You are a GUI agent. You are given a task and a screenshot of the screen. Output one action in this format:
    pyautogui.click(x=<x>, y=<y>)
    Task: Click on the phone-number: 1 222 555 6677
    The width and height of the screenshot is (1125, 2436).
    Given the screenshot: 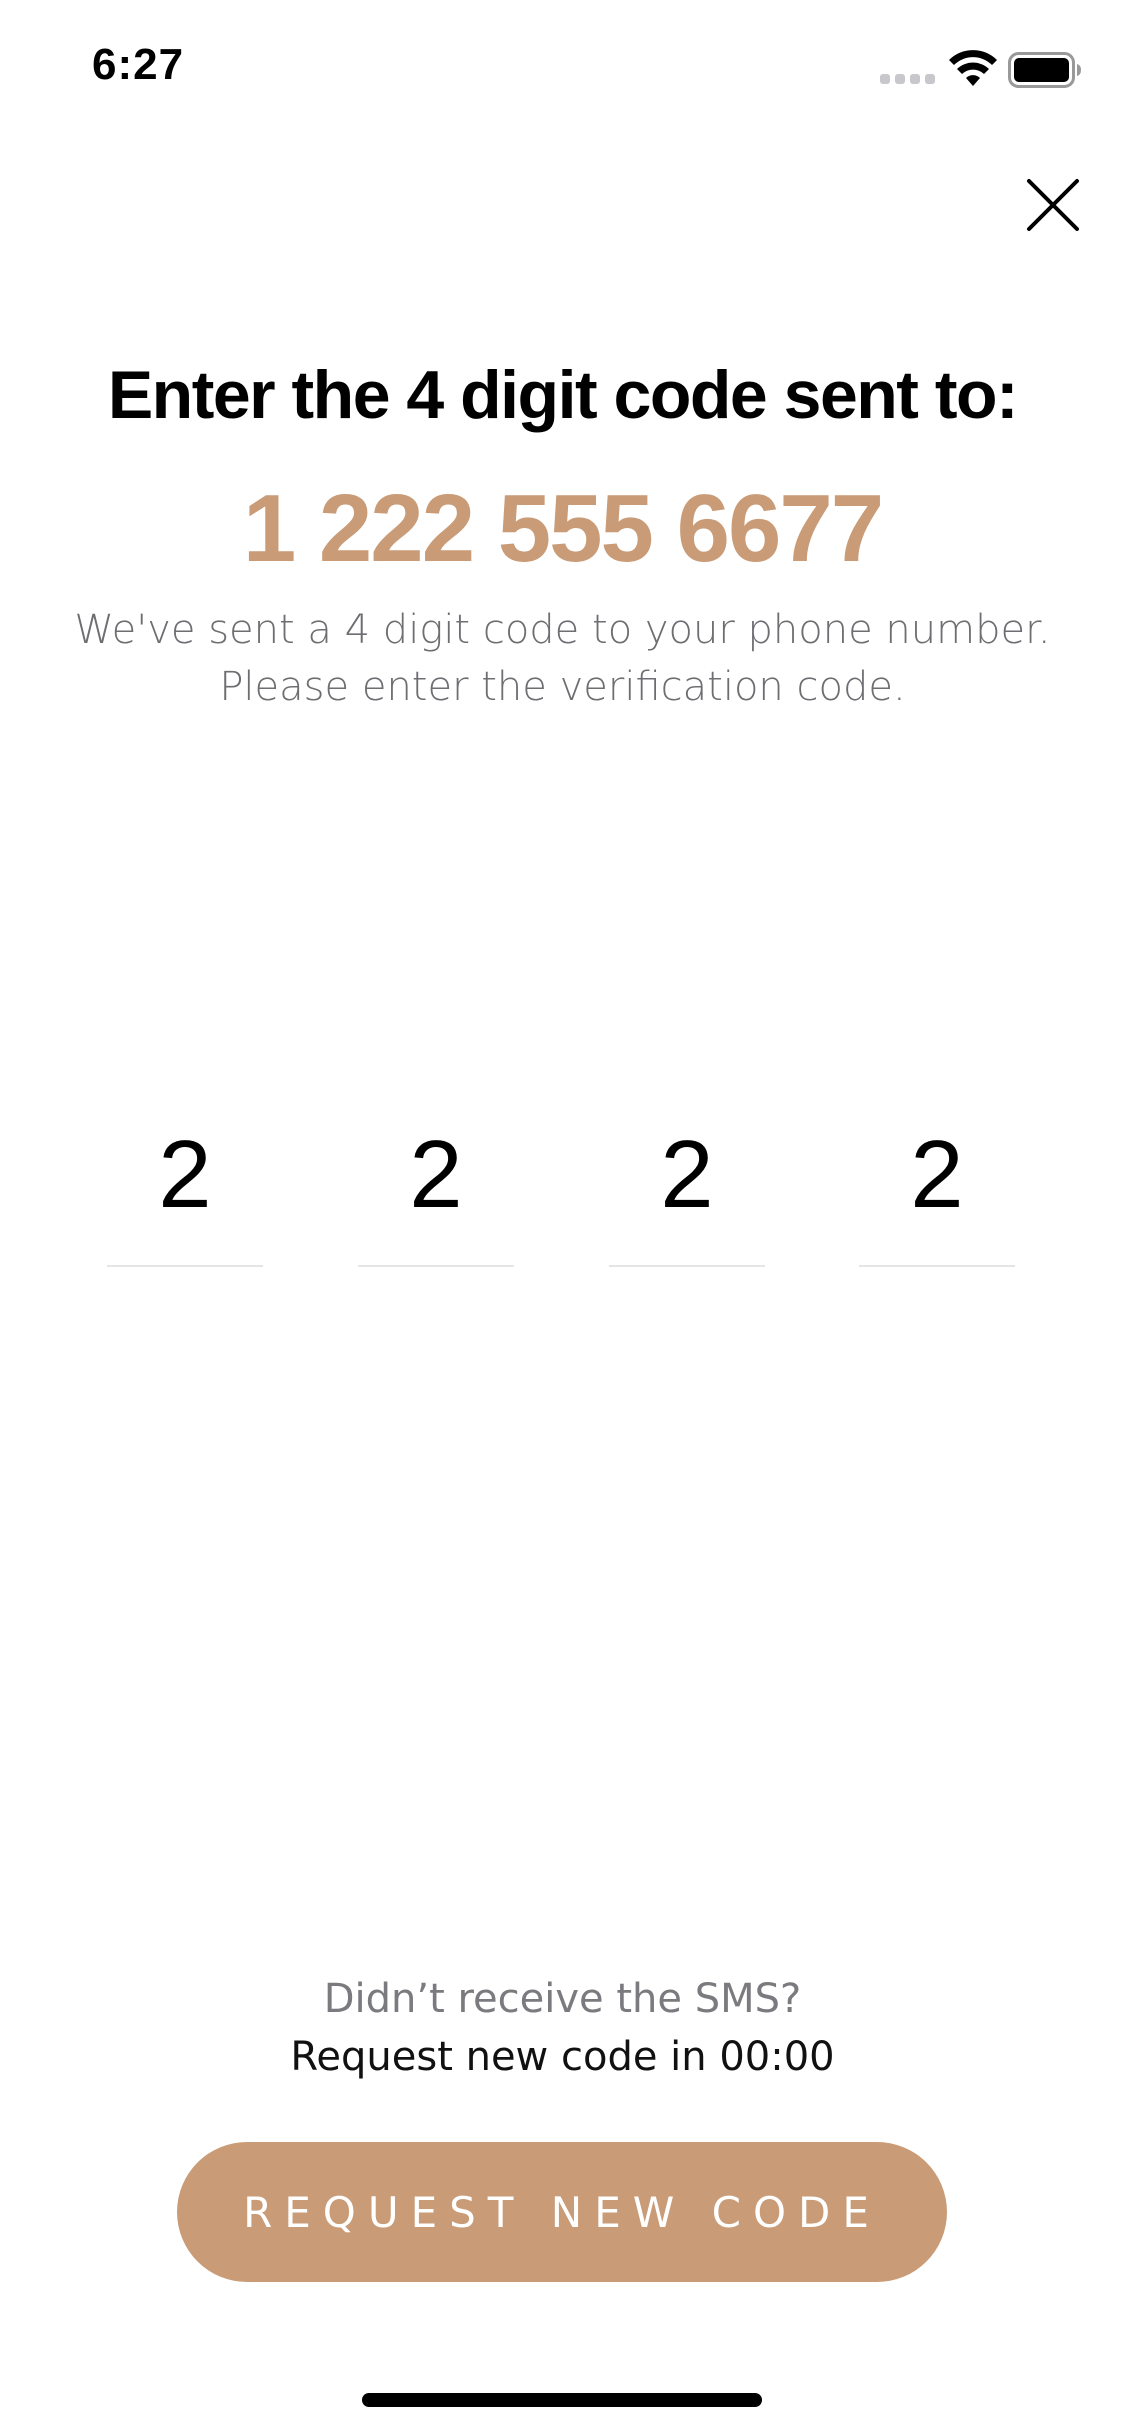 What is the action you would take?
    pyautogui.click(x=563, y=528)
    